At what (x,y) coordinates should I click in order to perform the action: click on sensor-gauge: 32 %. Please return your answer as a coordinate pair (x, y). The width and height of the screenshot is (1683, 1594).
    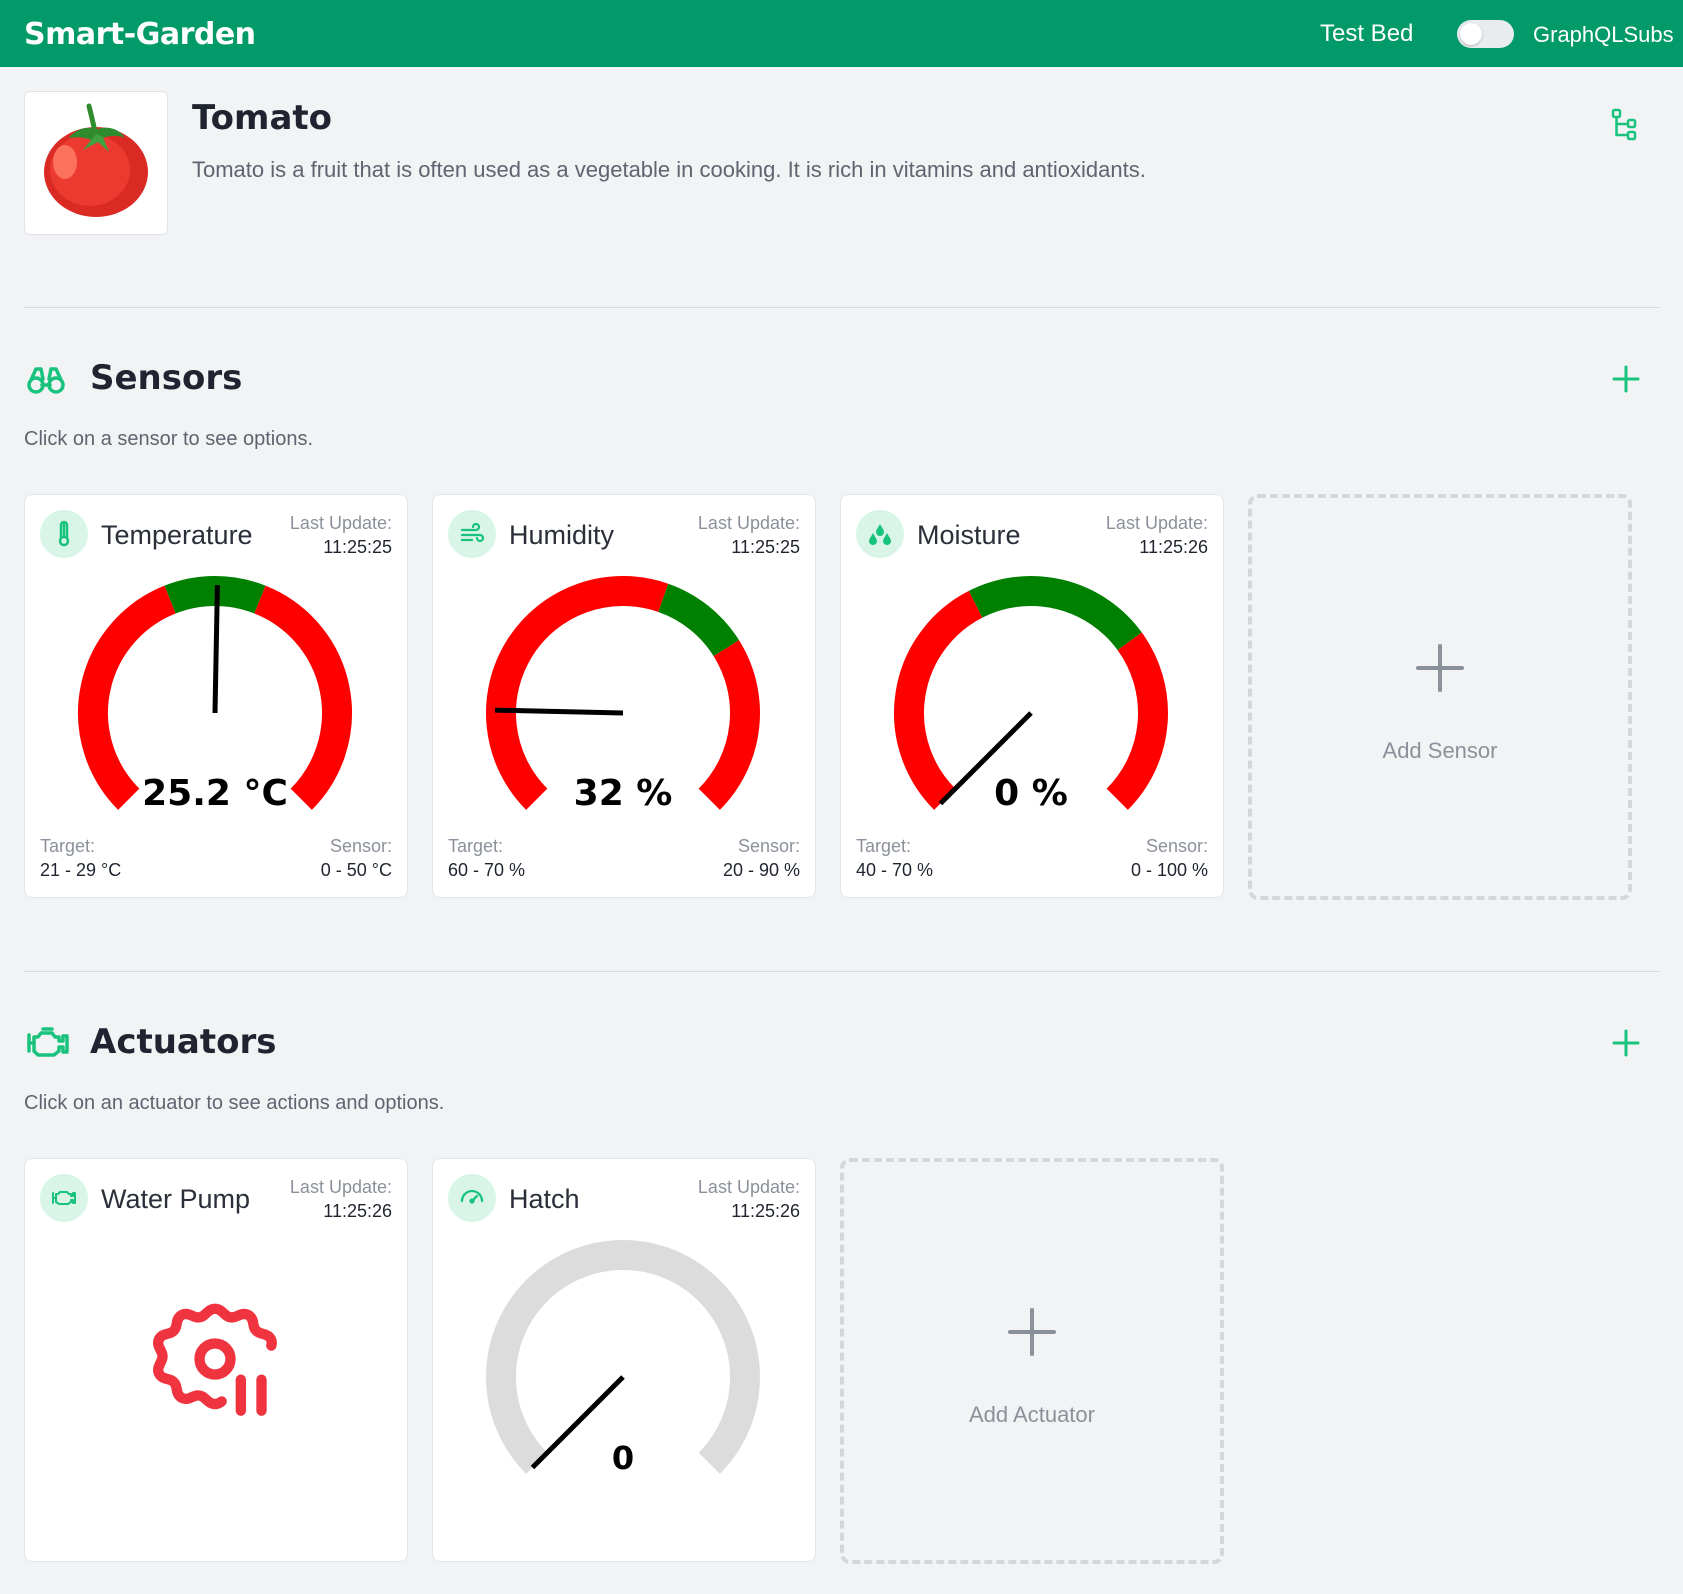
    Looking at the image, I should click on (623, 695).